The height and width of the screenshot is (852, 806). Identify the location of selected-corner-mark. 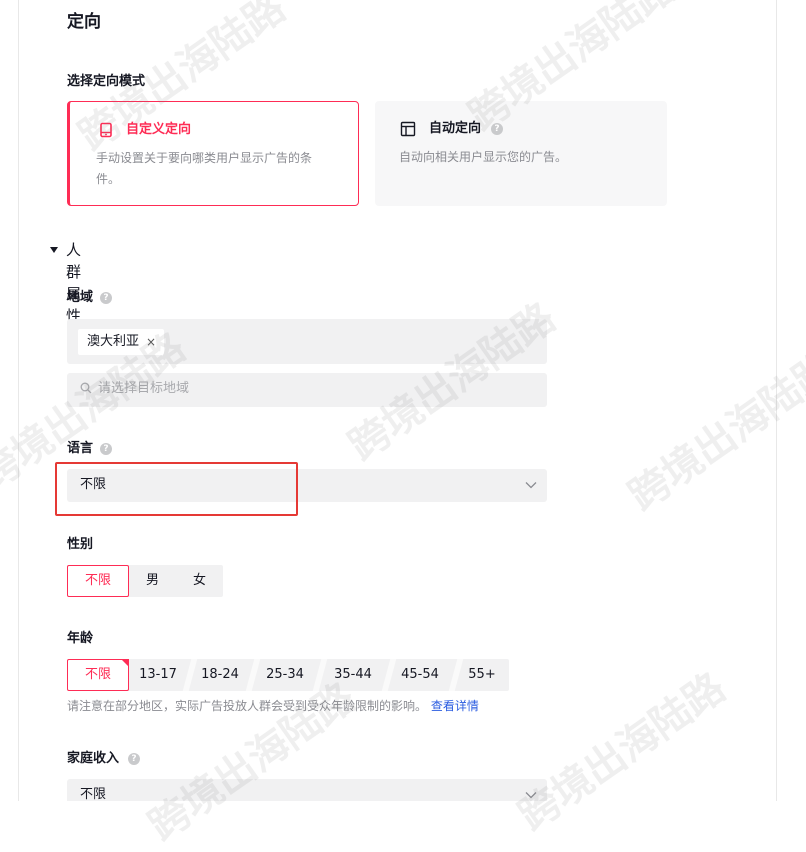
(125, 663).